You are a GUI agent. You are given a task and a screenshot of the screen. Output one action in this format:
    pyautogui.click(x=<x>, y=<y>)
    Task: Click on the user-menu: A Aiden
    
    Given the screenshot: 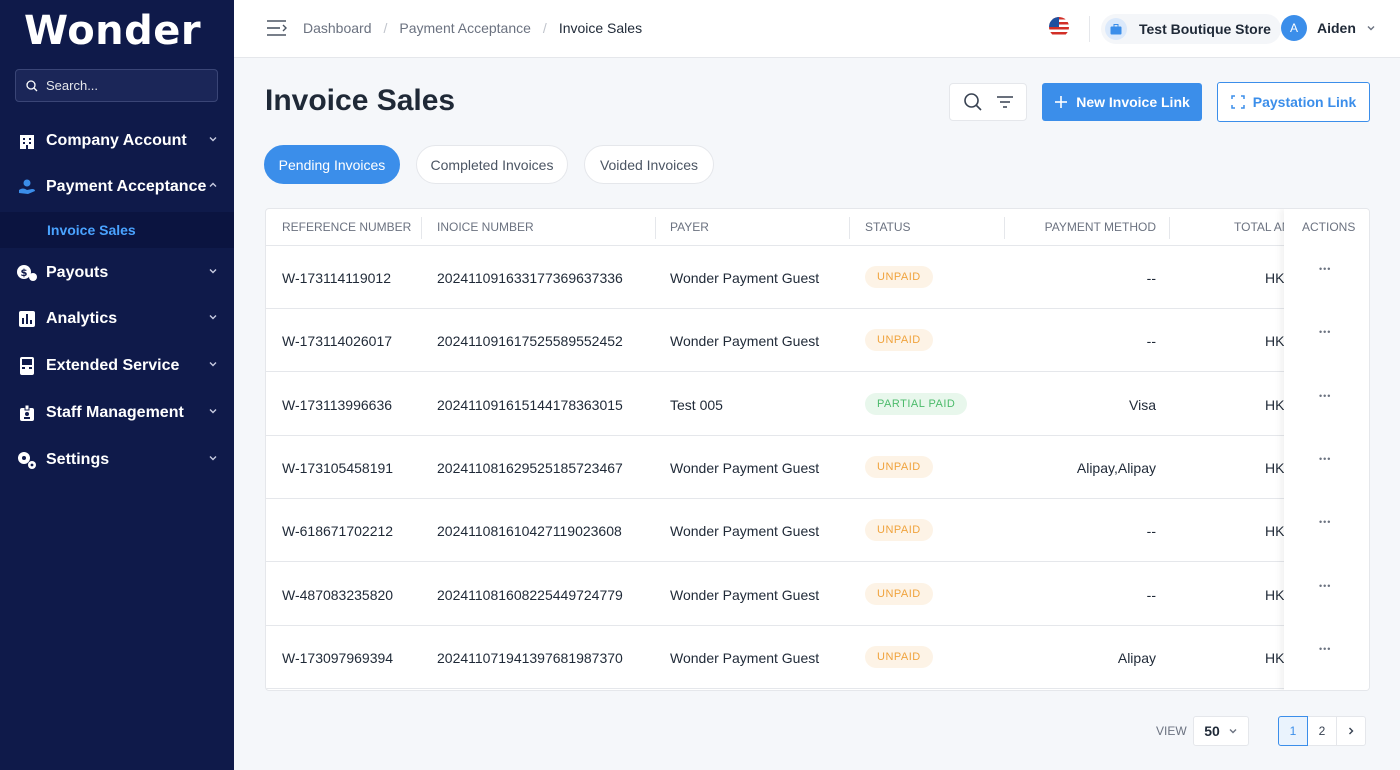 What is the action you would take?
    pyautogui.click(x=1328, y=28)
    